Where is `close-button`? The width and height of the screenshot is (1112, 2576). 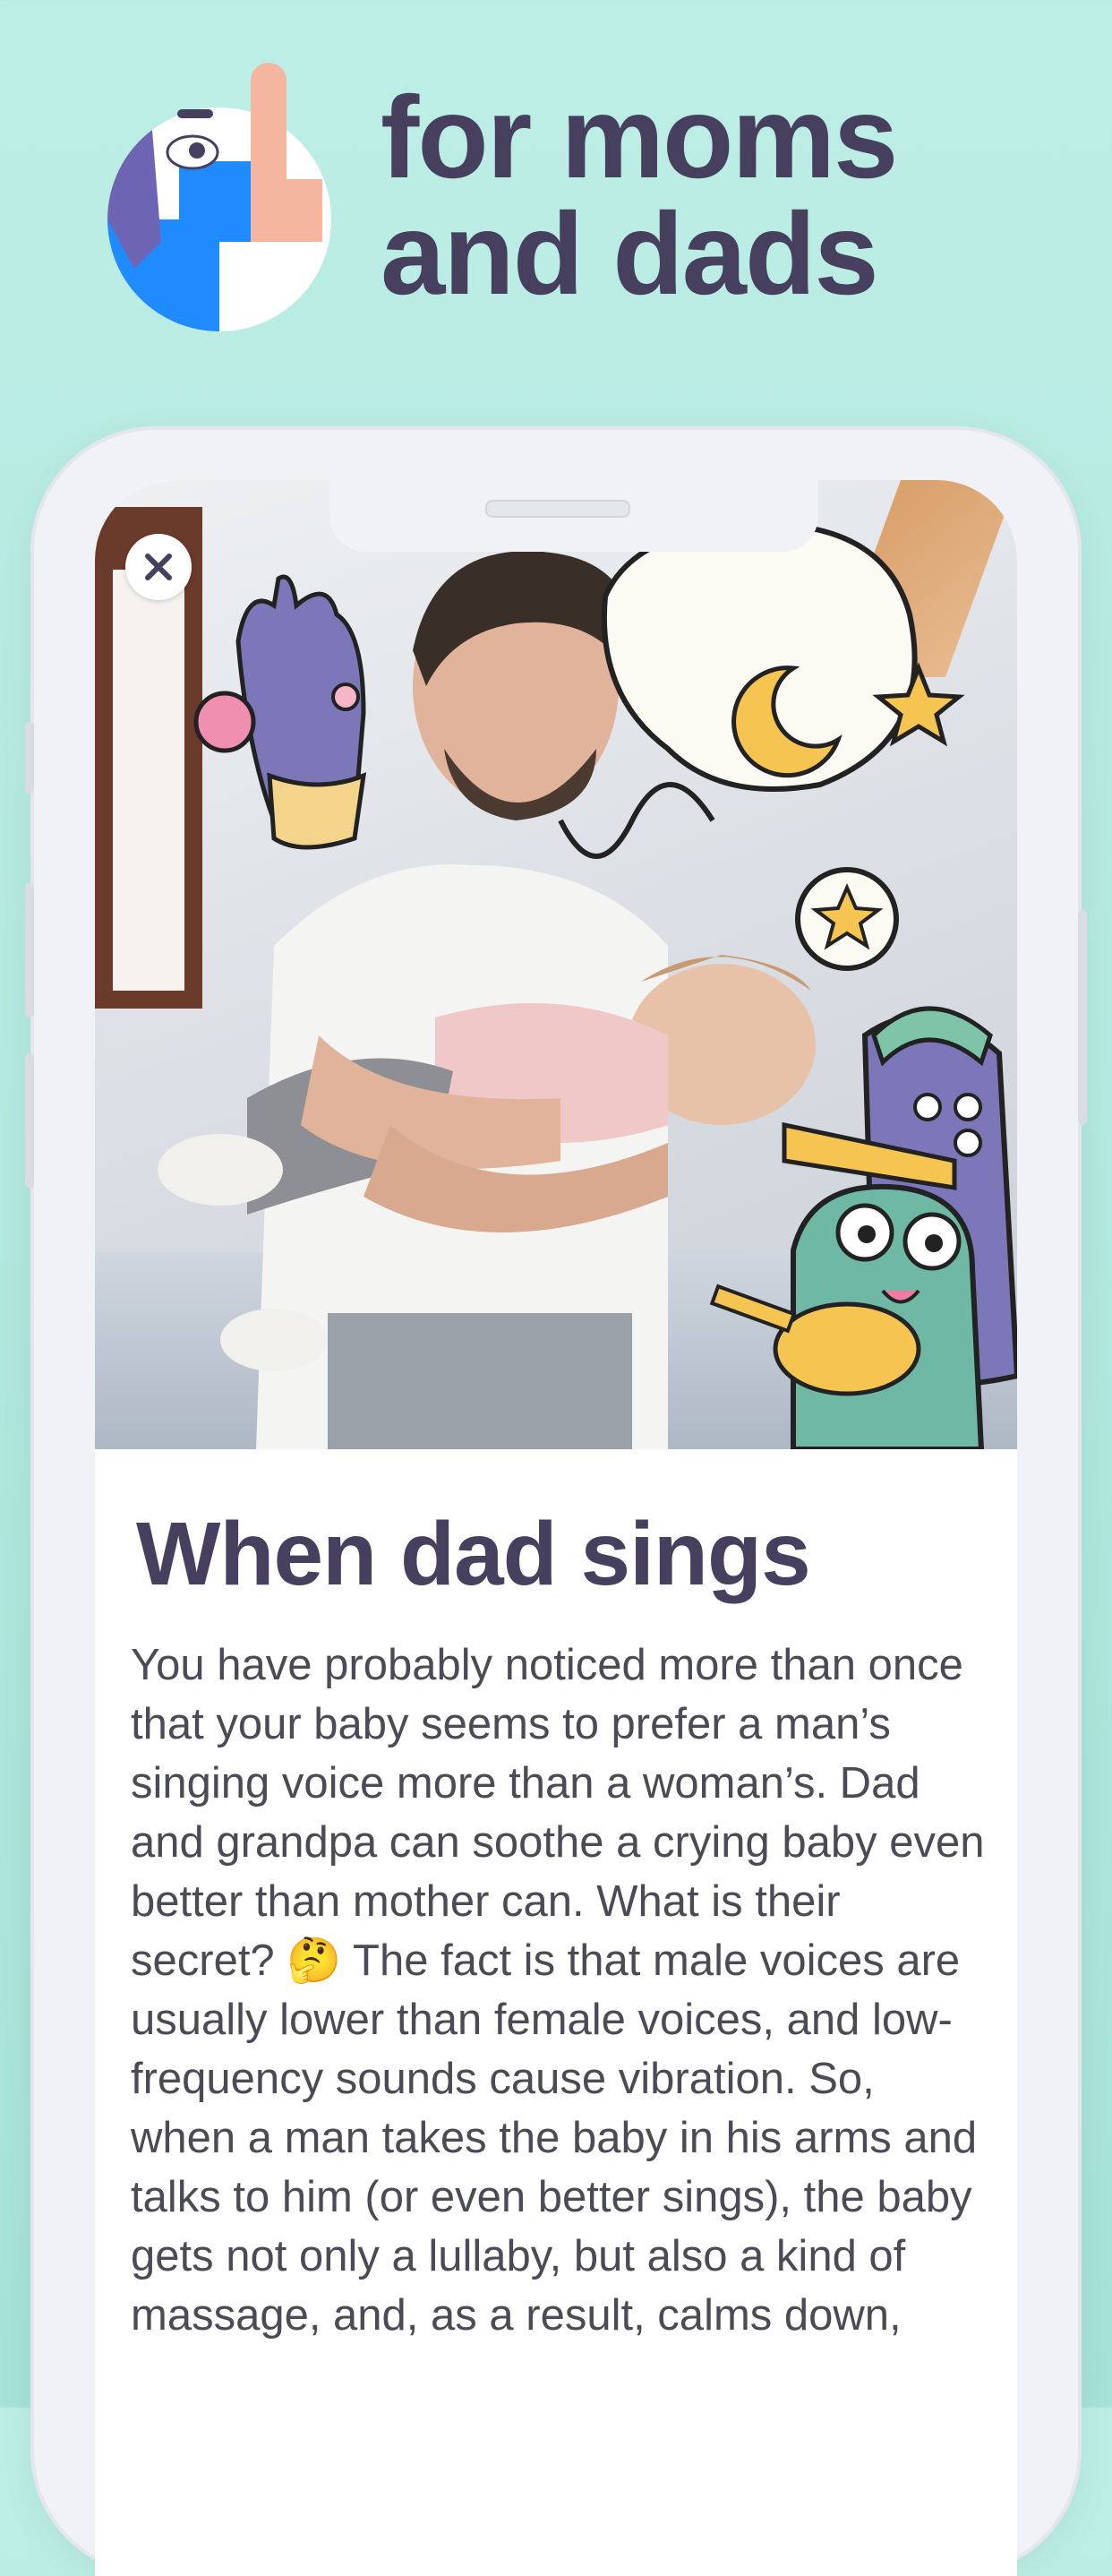
close-button is located at coordinates (158, 567).